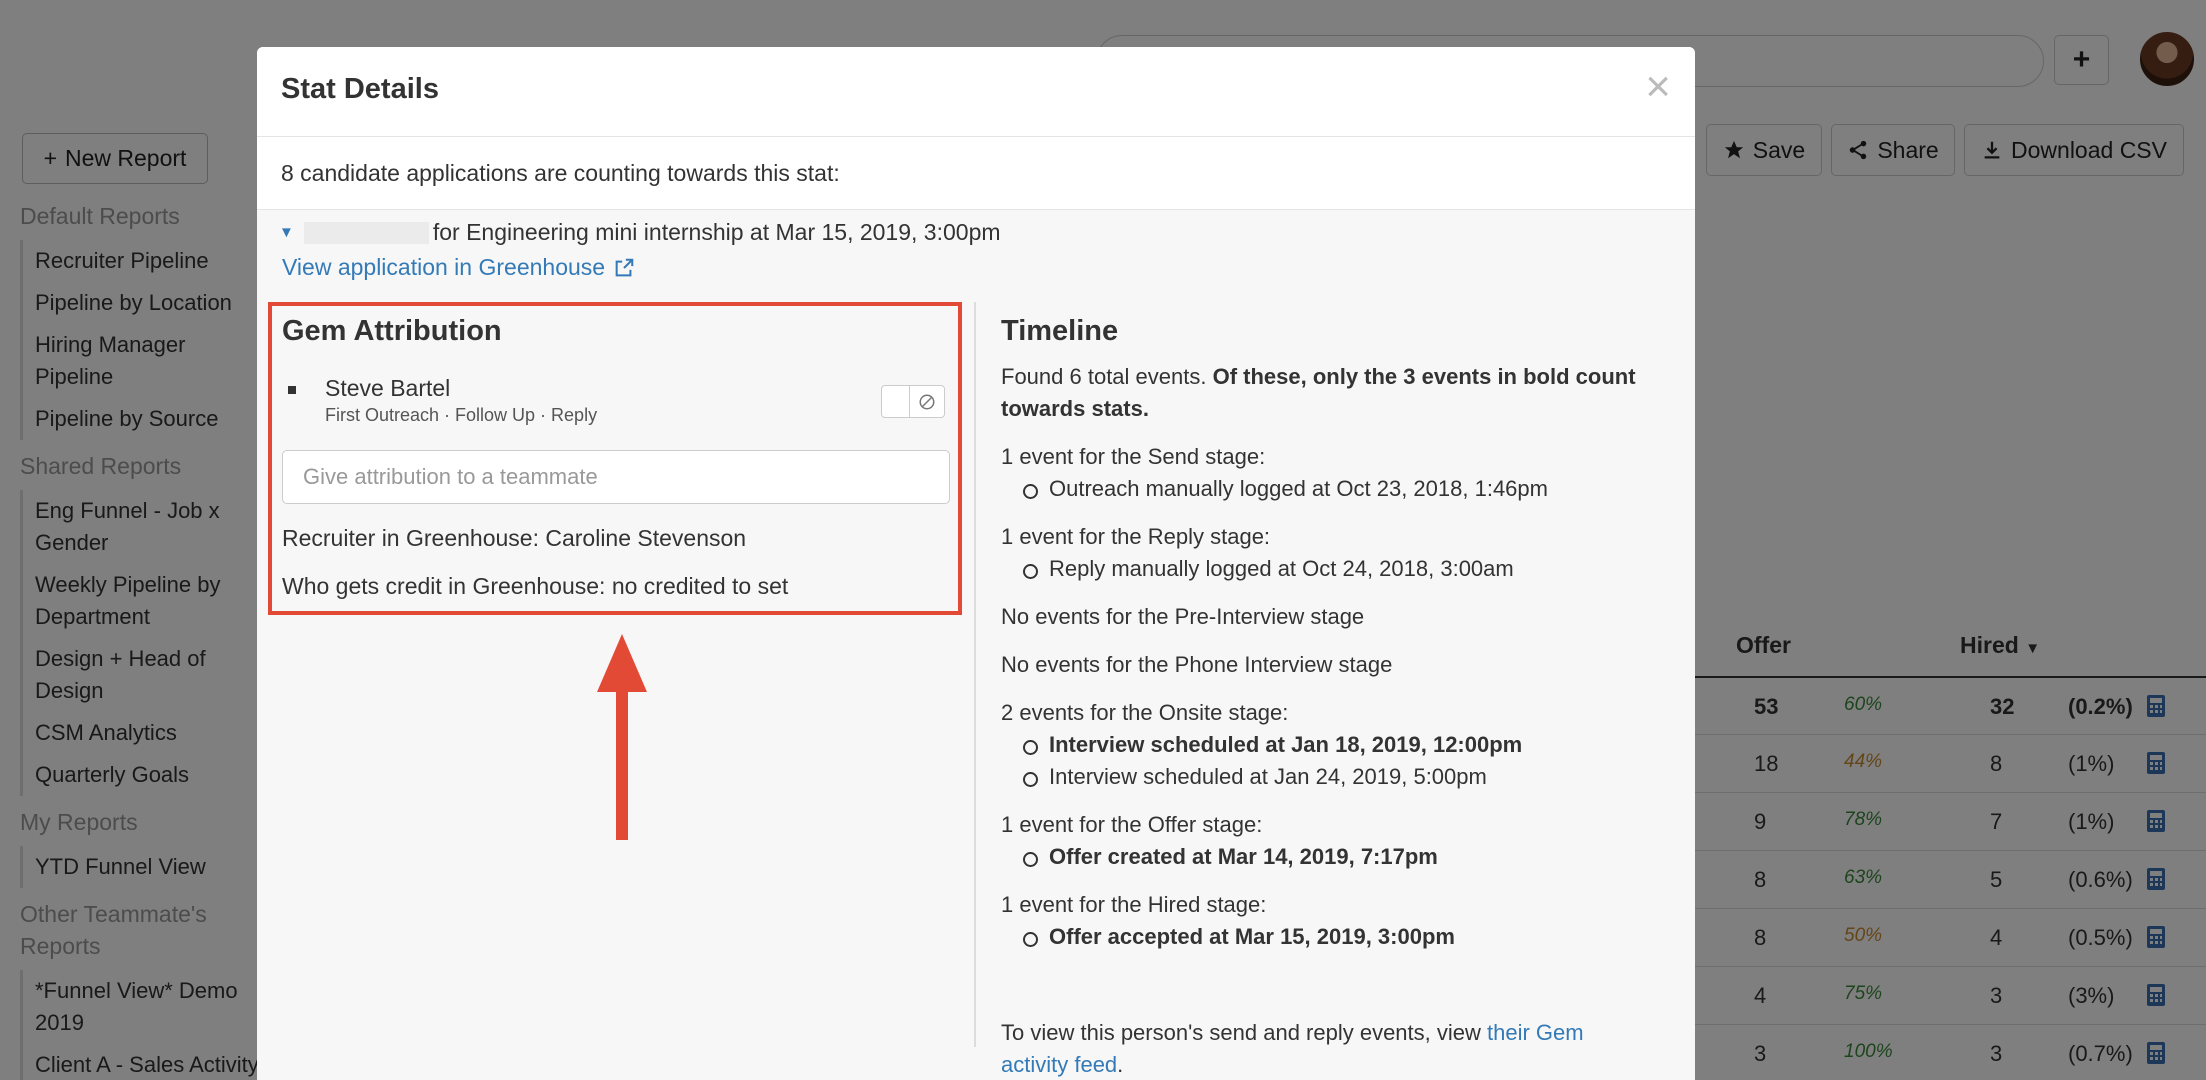  What do you see at coordinates (1658, 87) in the screenshot?
I see `close-icon: ×` at bounding box center [1658, 87].